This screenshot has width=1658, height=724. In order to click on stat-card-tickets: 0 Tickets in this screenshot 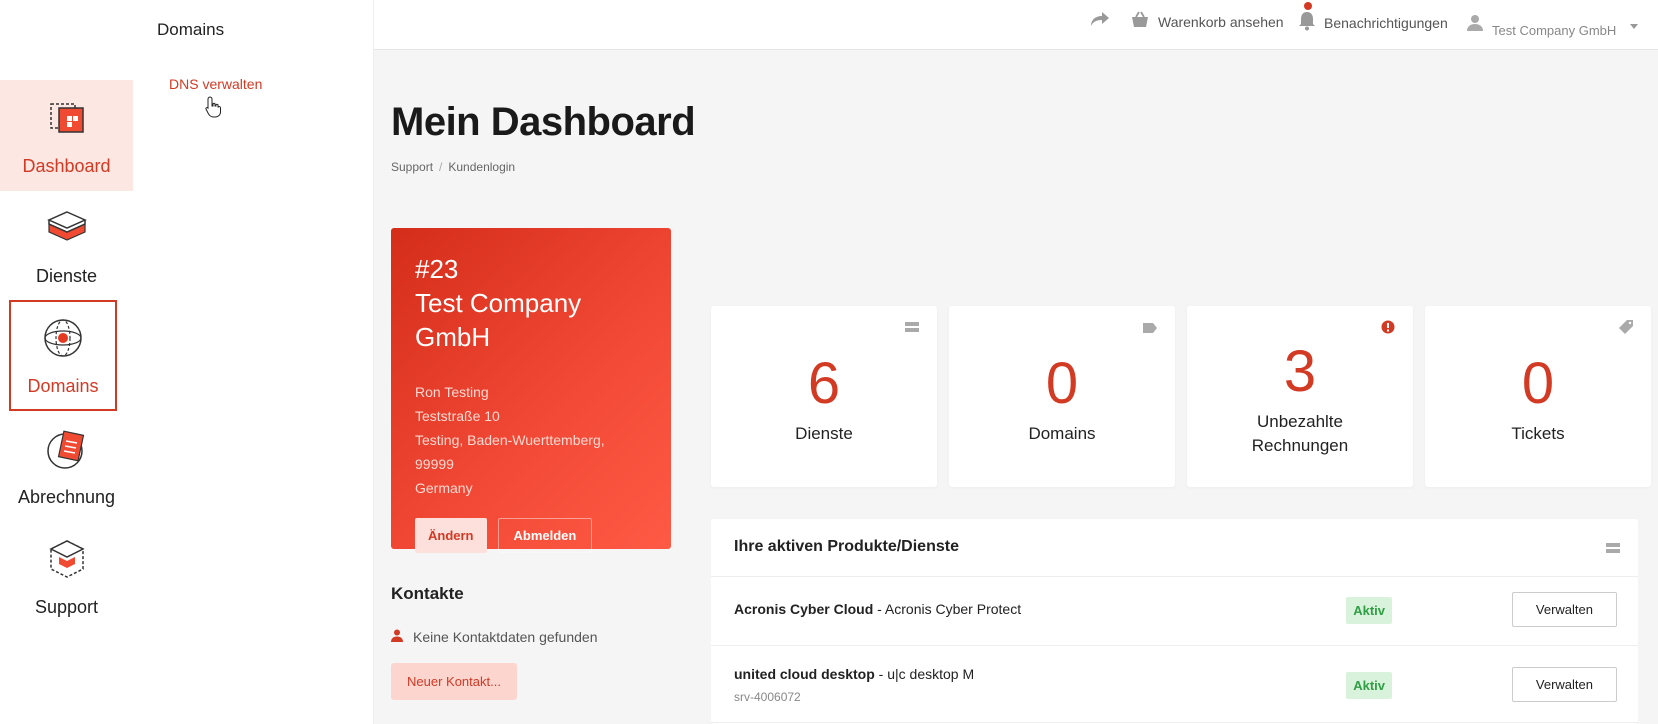, I will do `click(1538, 396)`.